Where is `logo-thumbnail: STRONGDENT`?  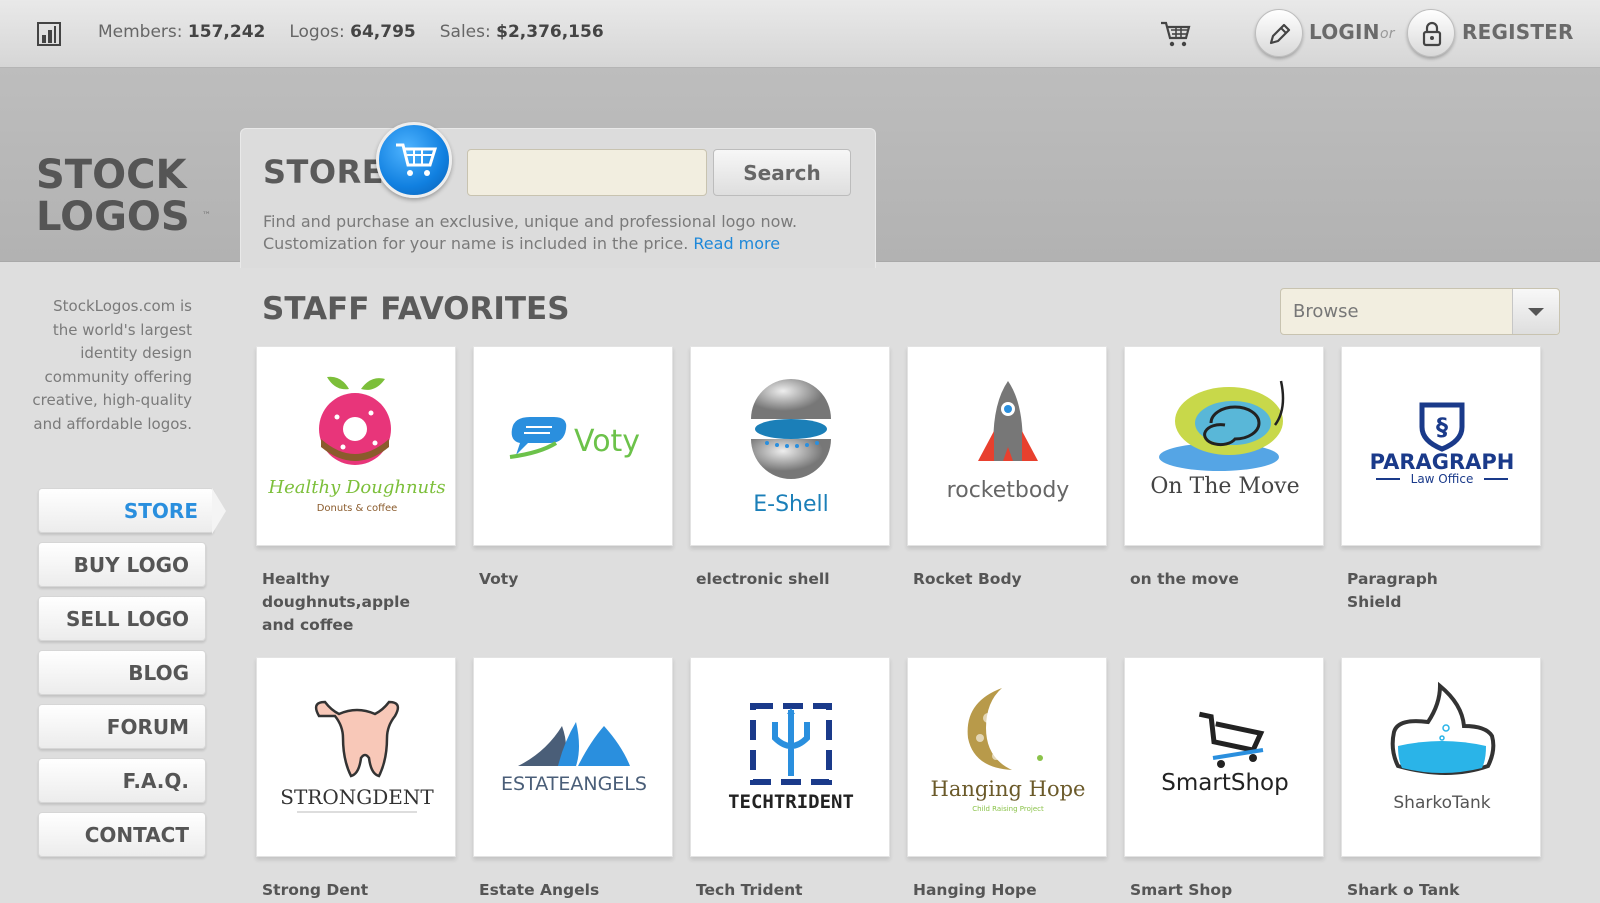
logo-thumbnail: STRONGDENT is located at coordinates (356, 757).